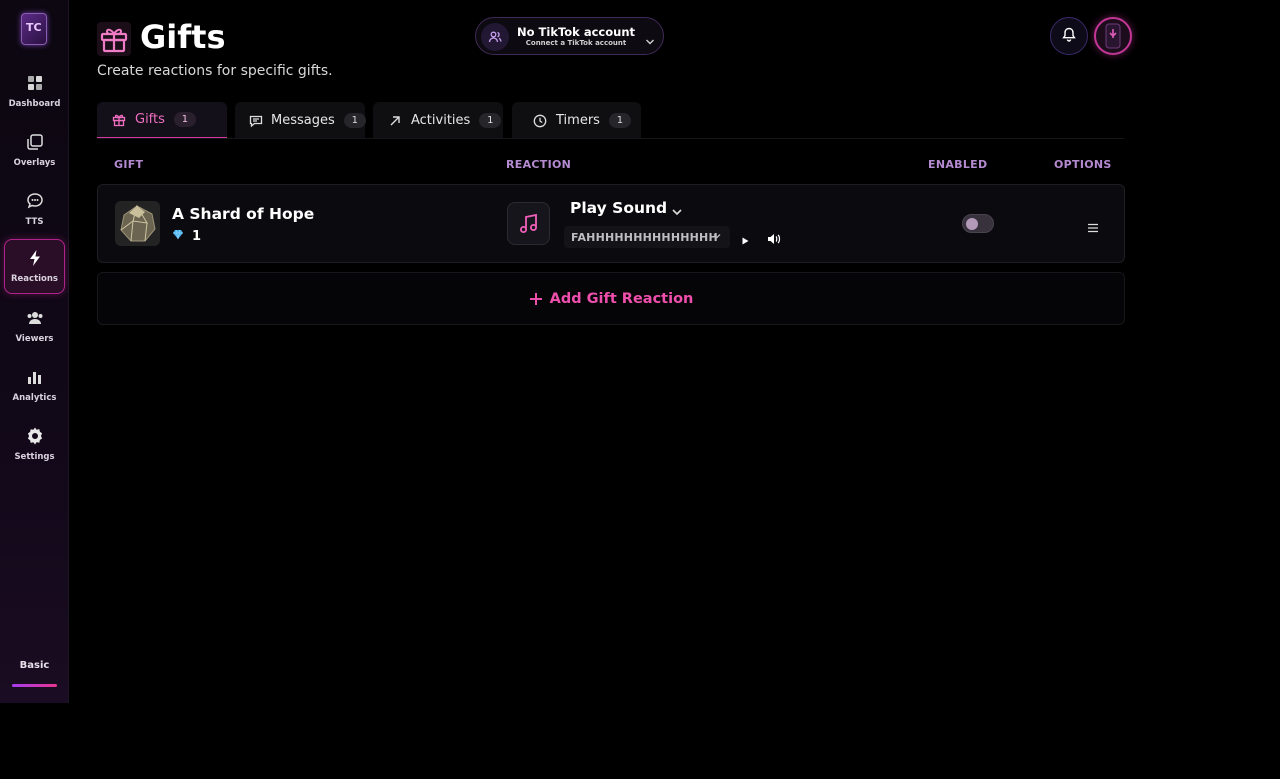 This screenshot has width=1280, height=779. I want to click on tab-messages: Messages 1, so click(300, 120).